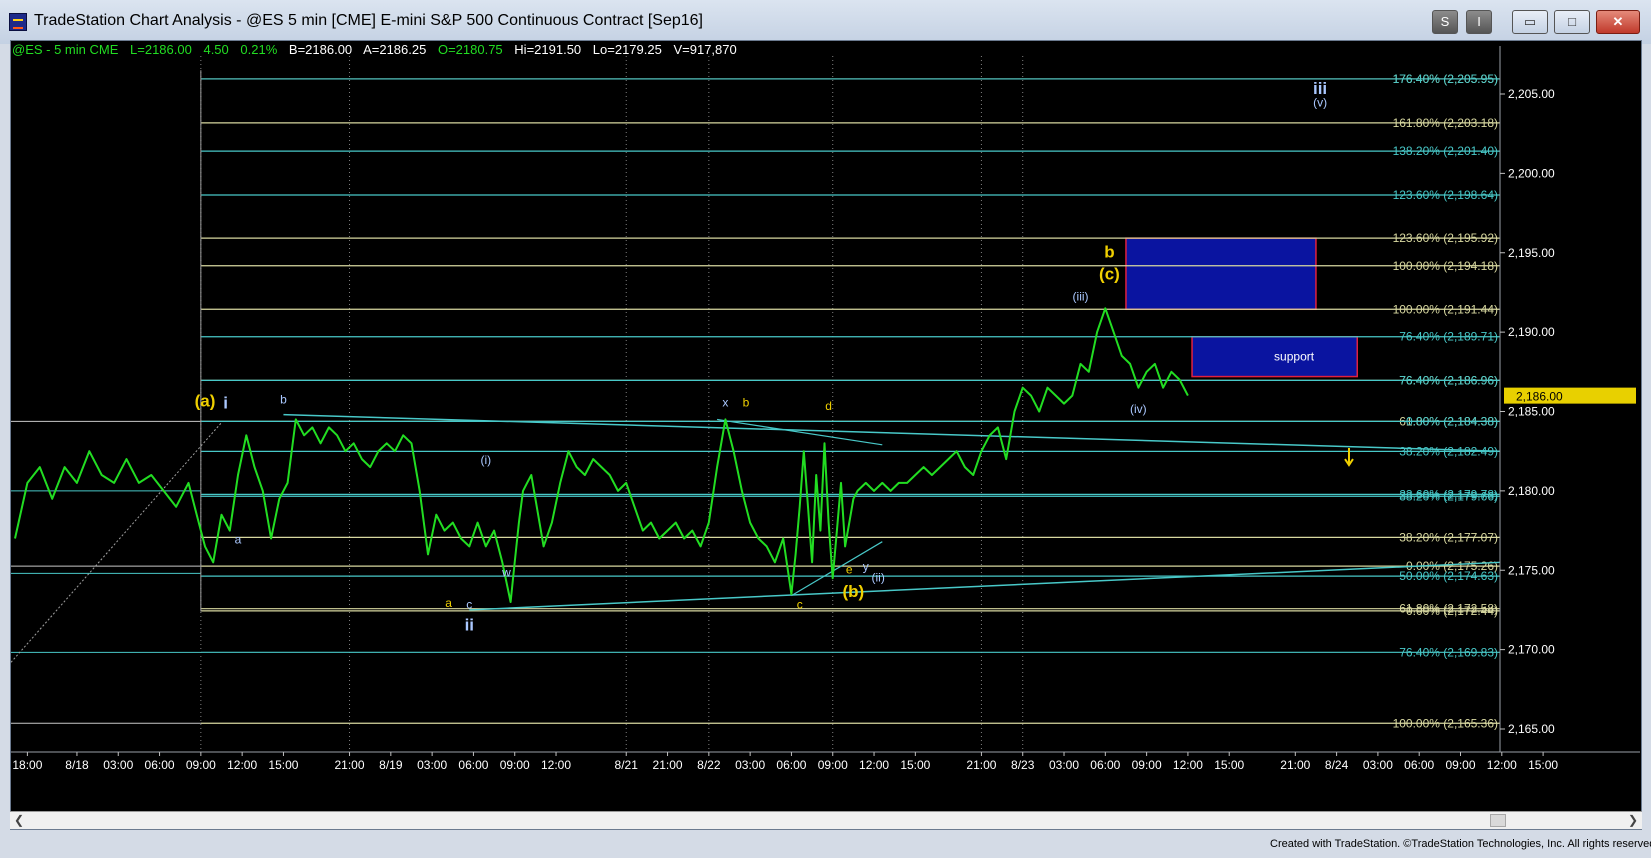  Describe the element at coordinates (1109, 252) in the screenshot. I see `yellow-wave-label-7: b` at that location.